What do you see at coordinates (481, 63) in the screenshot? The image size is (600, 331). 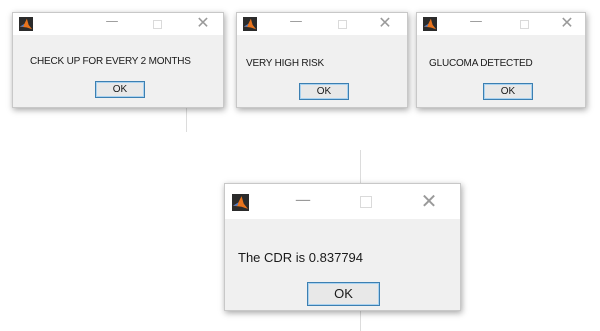 I see `dialog-message: GLUCOMA DETECTED` at bounding box center [481, 63].